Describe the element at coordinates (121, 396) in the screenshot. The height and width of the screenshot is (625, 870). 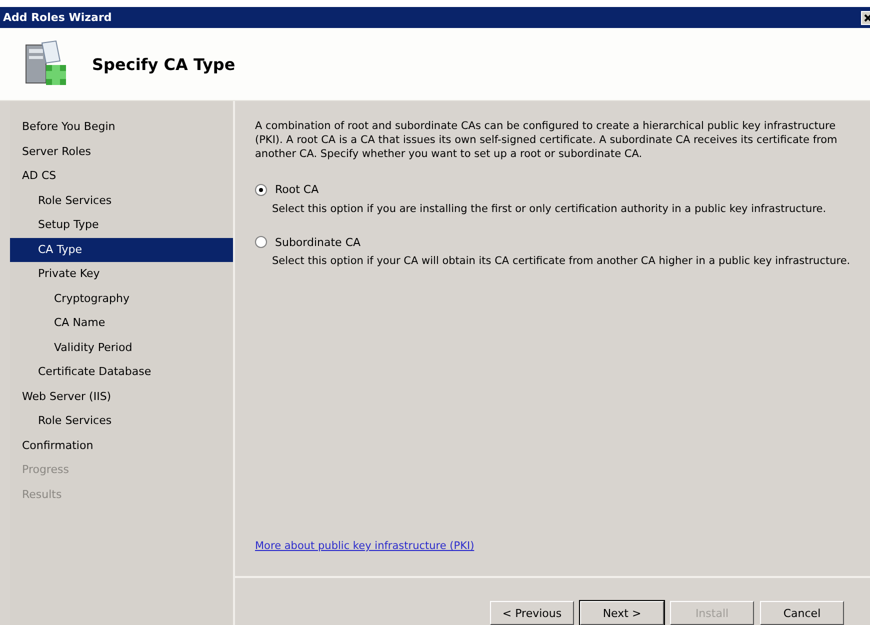
I see `nav-item: Web Server (IIS)` at that location.